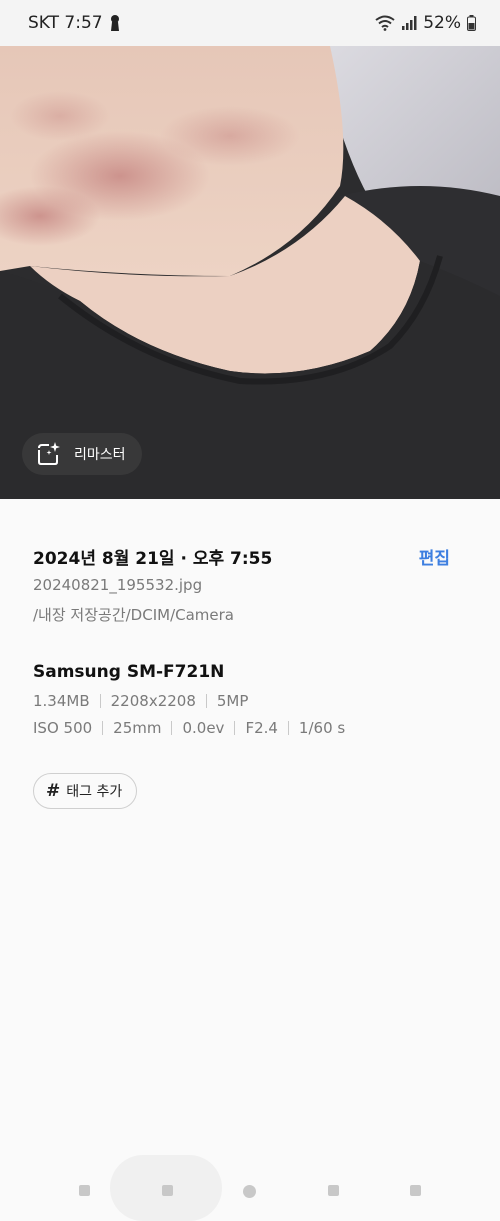  I want to click on file-size: 1.34MB, so click(61, 701).